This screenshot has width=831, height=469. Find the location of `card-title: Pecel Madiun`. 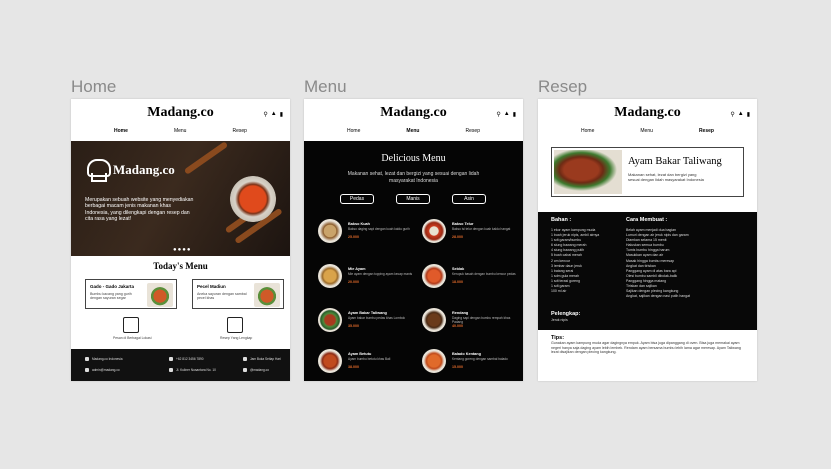

card-title: Pecel Madiun is located at coordinates (211, 286).